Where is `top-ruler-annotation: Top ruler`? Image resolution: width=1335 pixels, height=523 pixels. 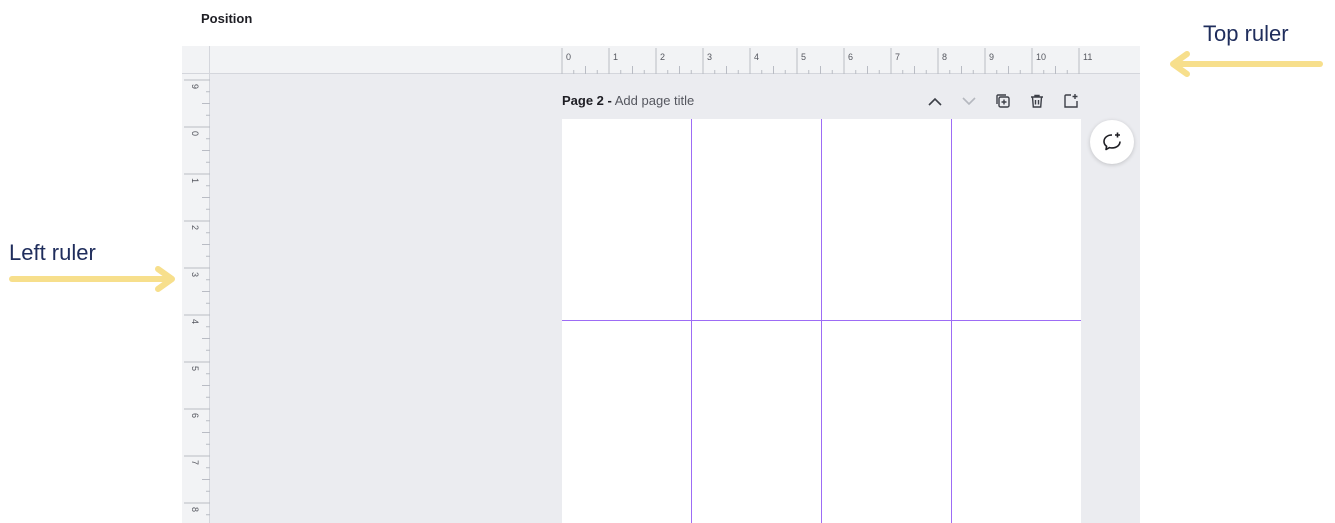
top-ruler-annotation: Top ruler is located at coordinates (1246, 33).